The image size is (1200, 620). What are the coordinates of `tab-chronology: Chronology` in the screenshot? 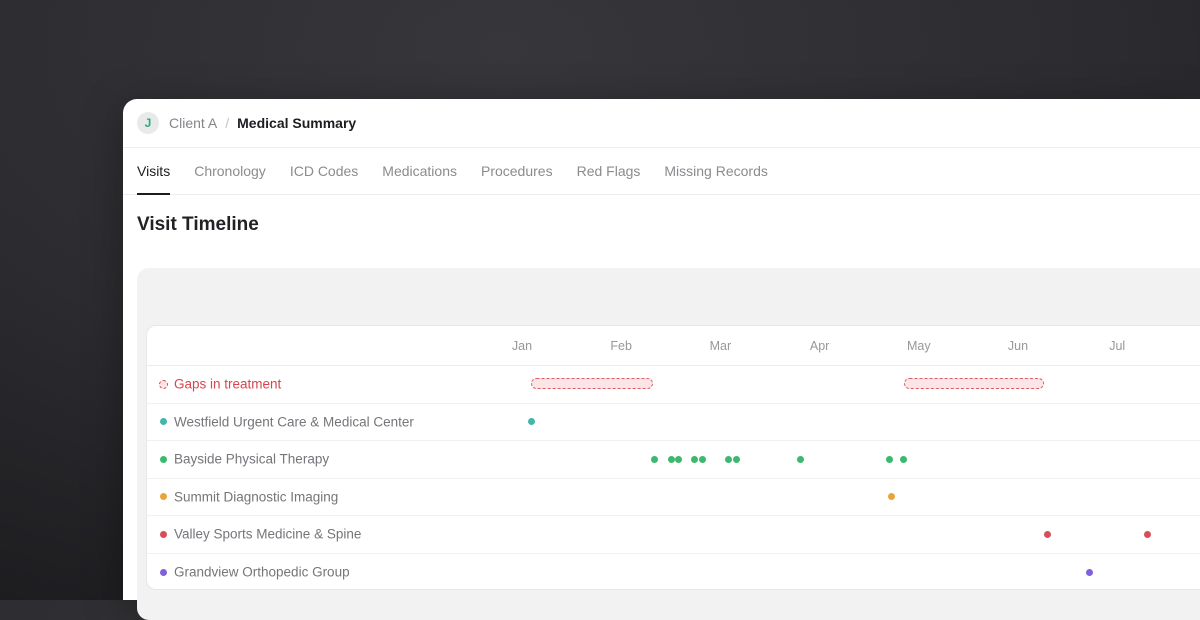 It's located at (230, 171).